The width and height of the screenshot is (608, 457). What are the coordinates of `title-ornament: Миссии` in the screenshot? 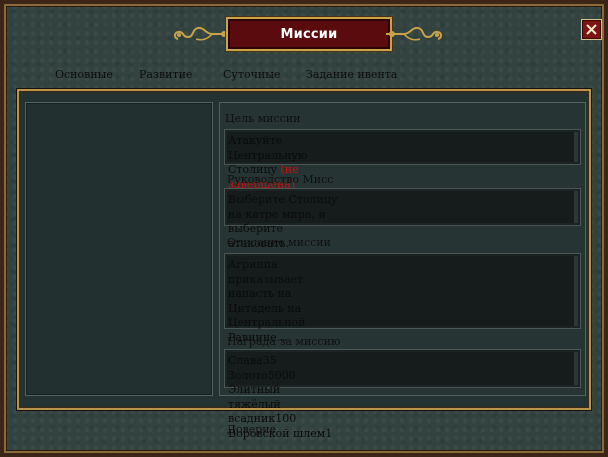 It's located at (308, 34).